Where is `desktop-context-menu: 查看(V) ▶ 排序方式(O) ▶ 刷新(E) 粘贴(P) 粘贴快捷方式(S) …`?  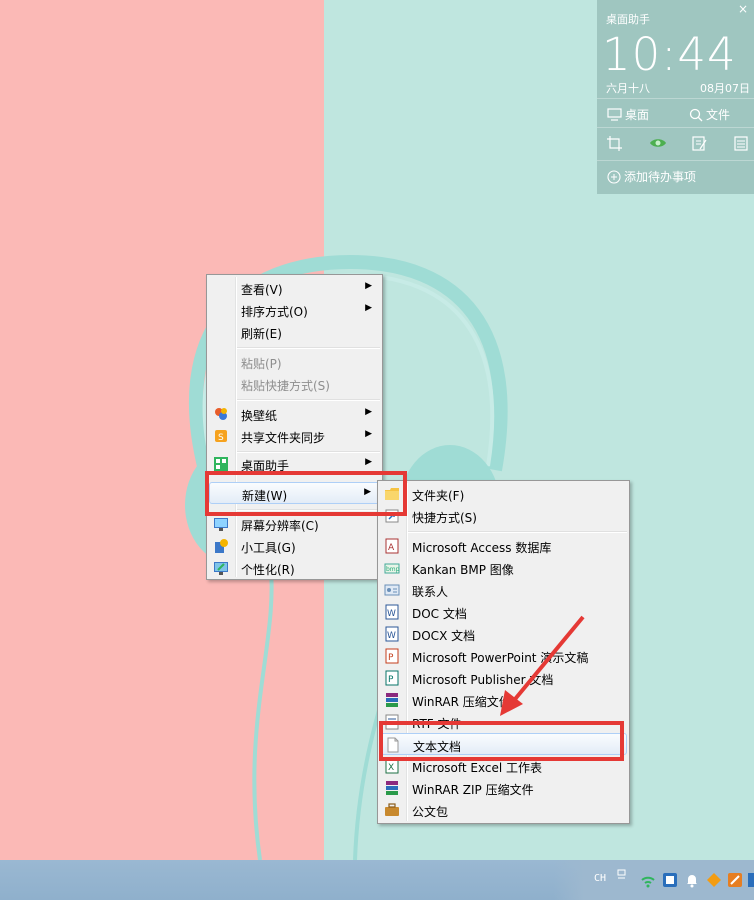 desktop-context-menu: 查看(V) ▶ 排序方式(O) ▶ 刷新(E) 粘贴(P) 粘贴快捷方式(S) … is located at coordinates (294, 427).